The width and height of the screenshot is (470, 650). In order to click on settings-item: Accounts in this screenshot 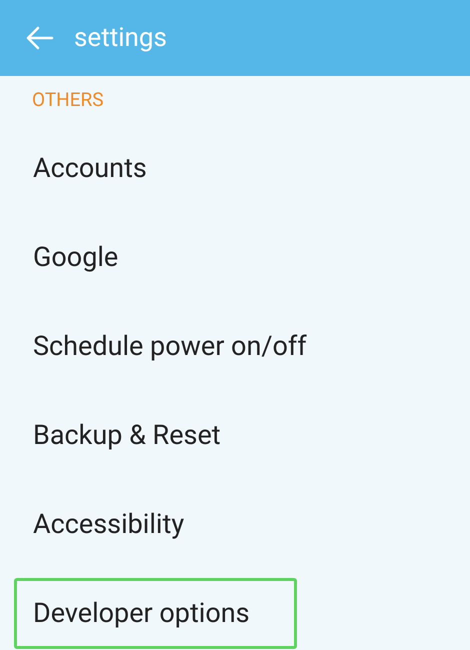, I will do `click(90, 168)`.